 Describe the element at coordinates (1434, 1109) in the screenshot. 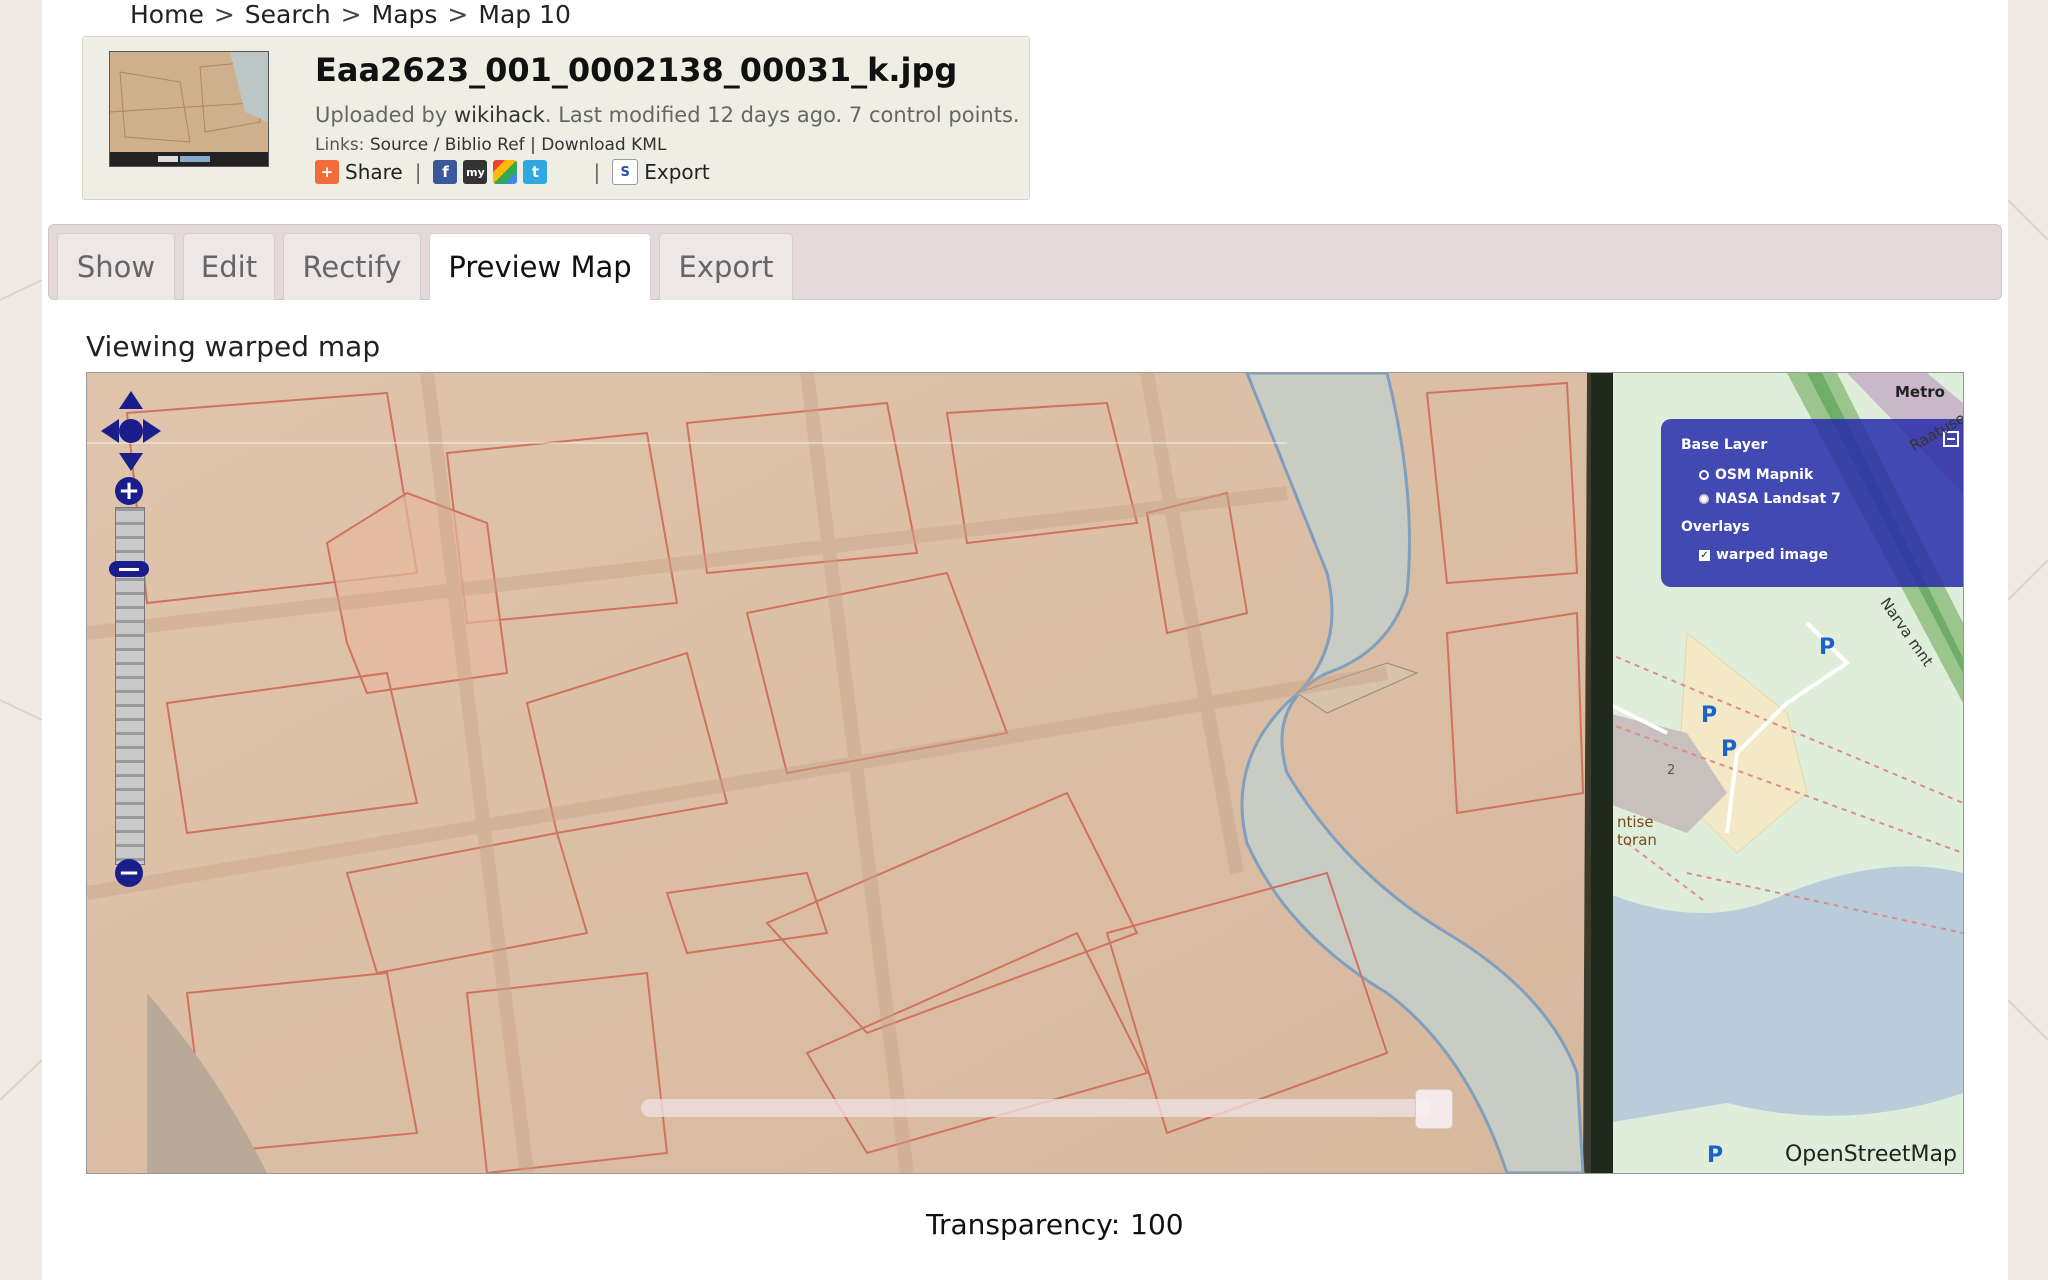

I see `transparency-slider-handle` at that location.